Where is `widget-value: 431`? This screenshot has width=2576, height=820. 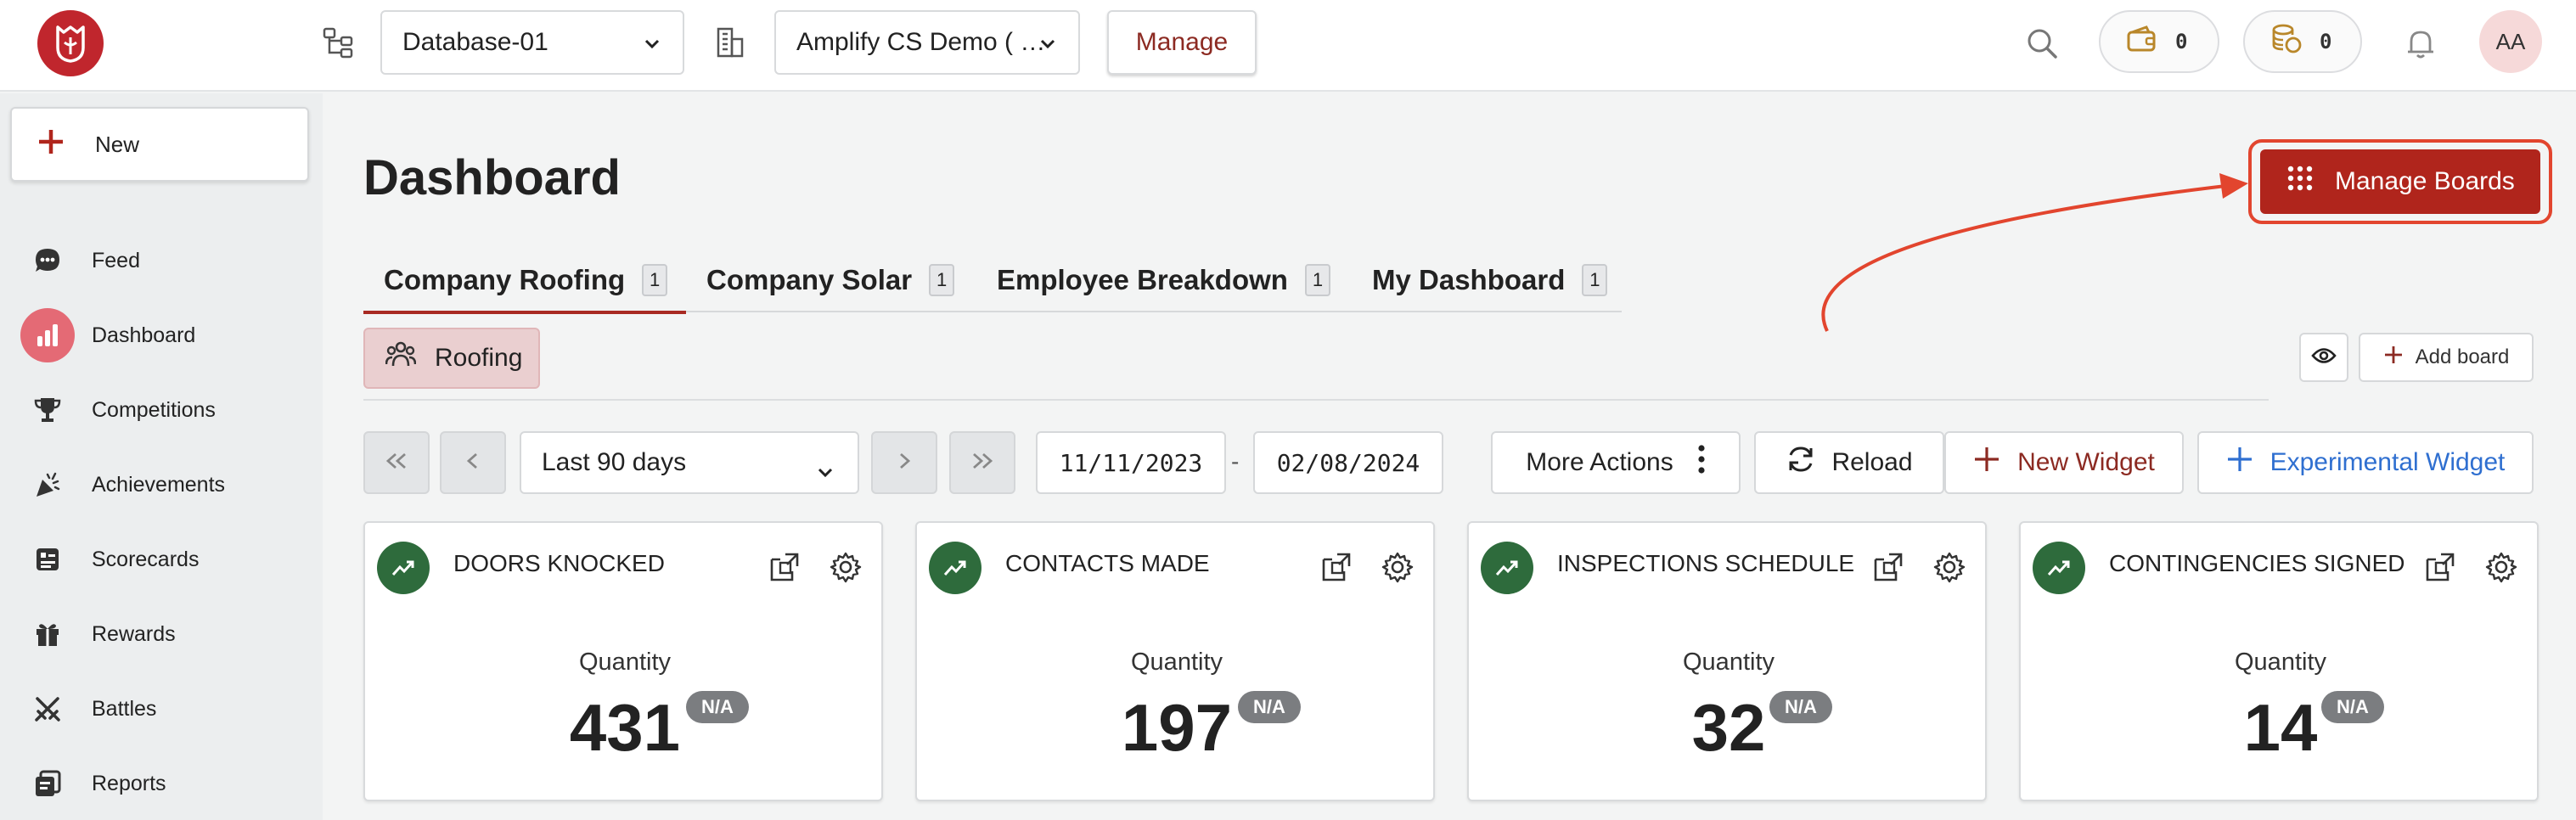 widget-value: 431 is located at coordinates (625, 727).